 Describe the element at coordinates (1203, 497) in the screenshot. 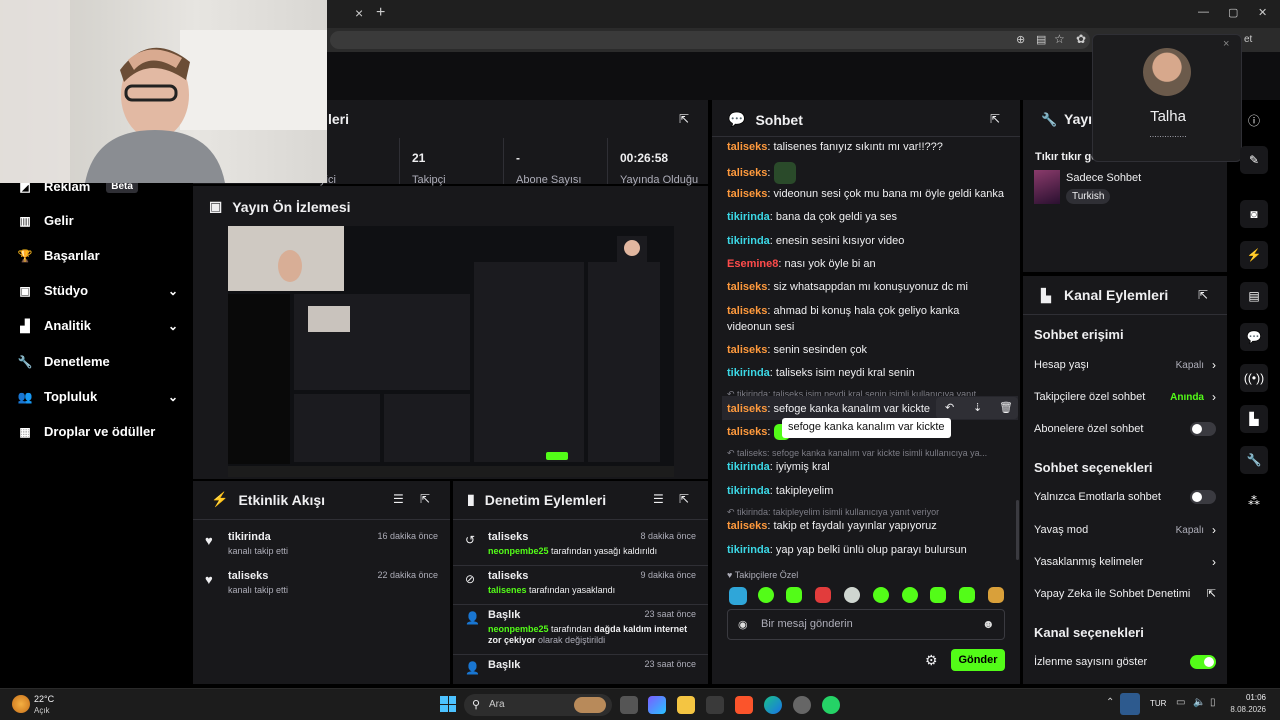

I see `emote-only-toggle` at that location.